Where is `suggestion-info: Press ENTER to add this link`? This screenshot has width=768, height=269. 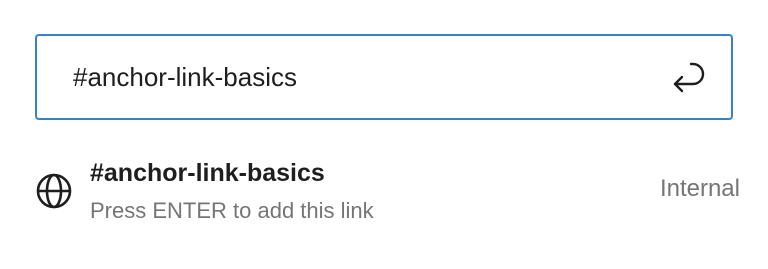 suggestion-info: Press ENTER to add this link is located at coordinates (232, 210).